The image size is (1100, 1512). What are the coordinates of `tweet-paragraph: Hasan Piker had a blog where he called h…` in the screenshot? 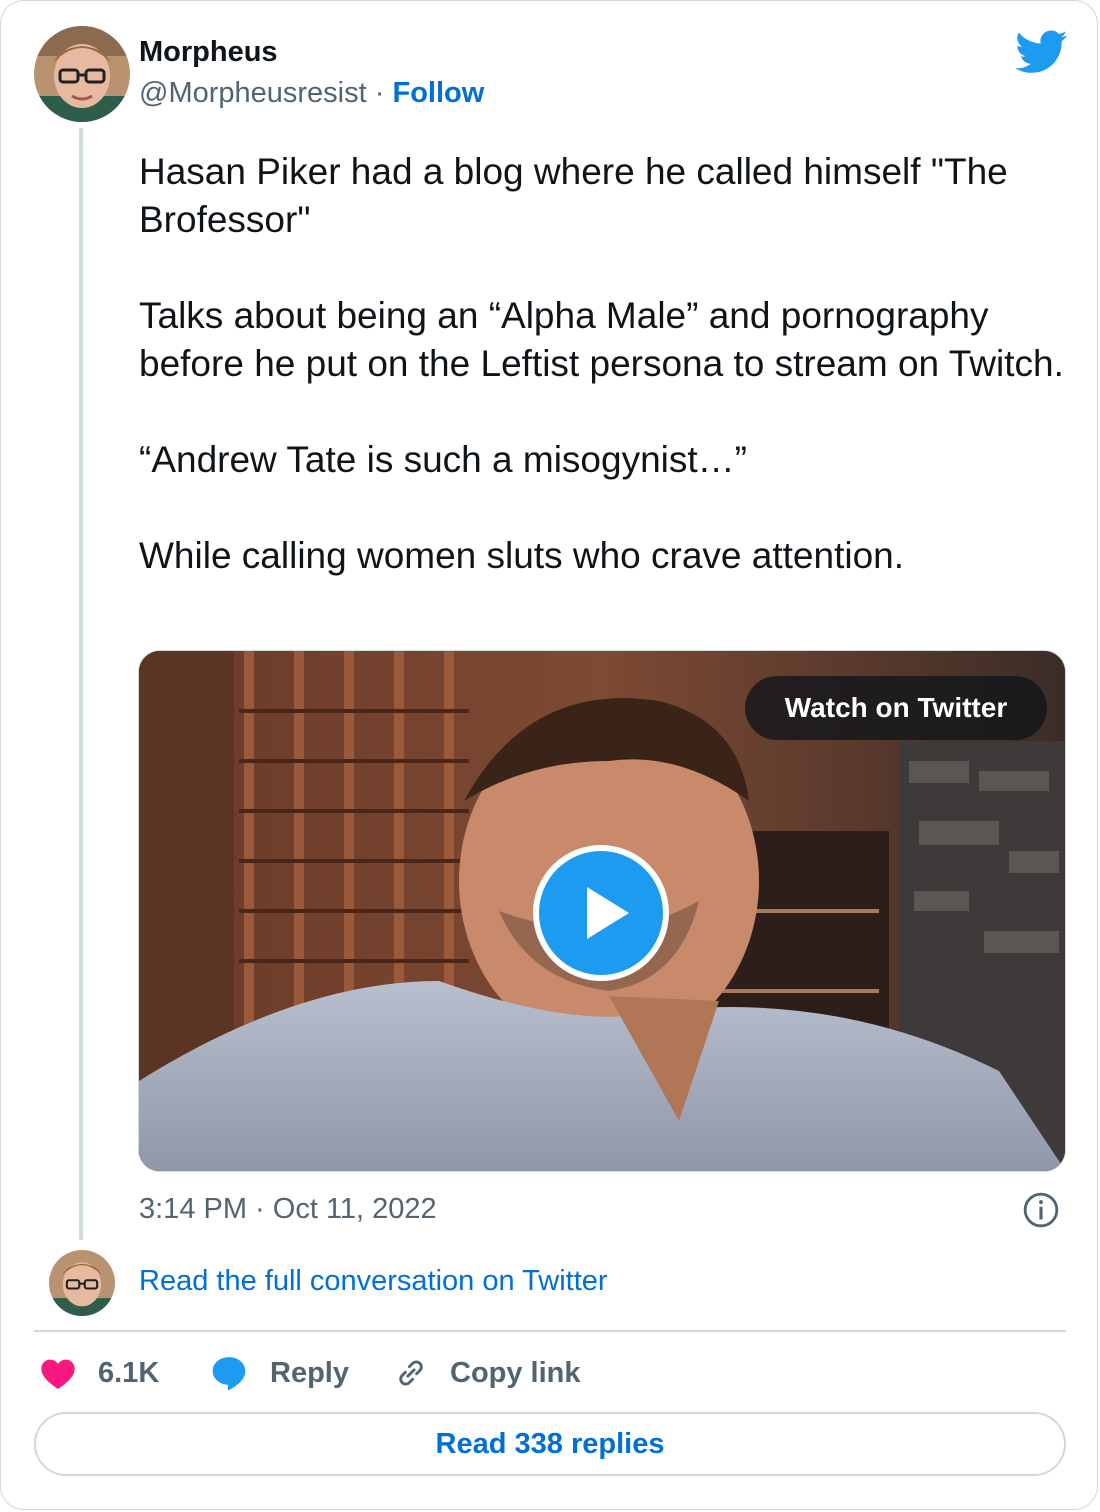 It's located at (573, 195).